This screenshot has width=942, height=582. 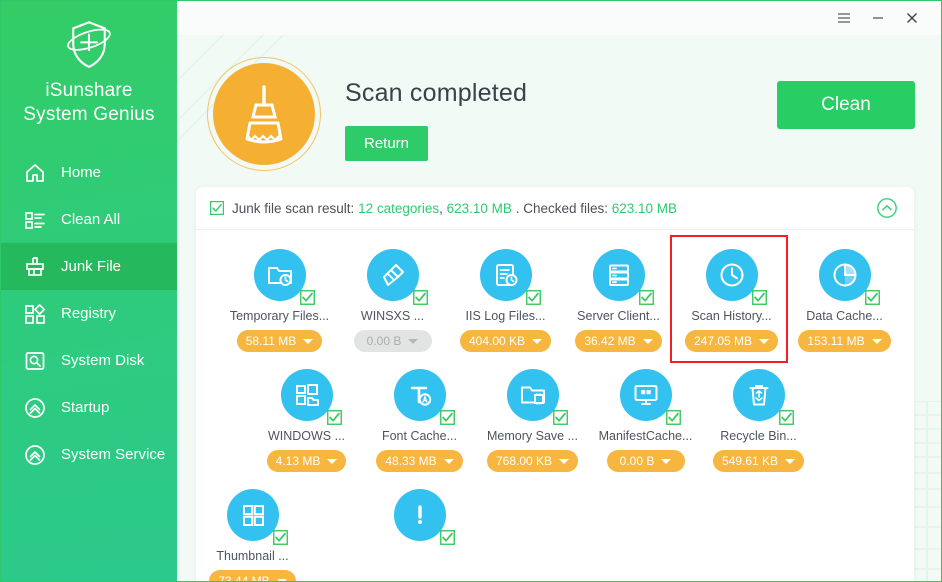 I want to click on junk-tile-thumbnail: Thumbnail ... 73.44 MB, so click(x=252, y=532).